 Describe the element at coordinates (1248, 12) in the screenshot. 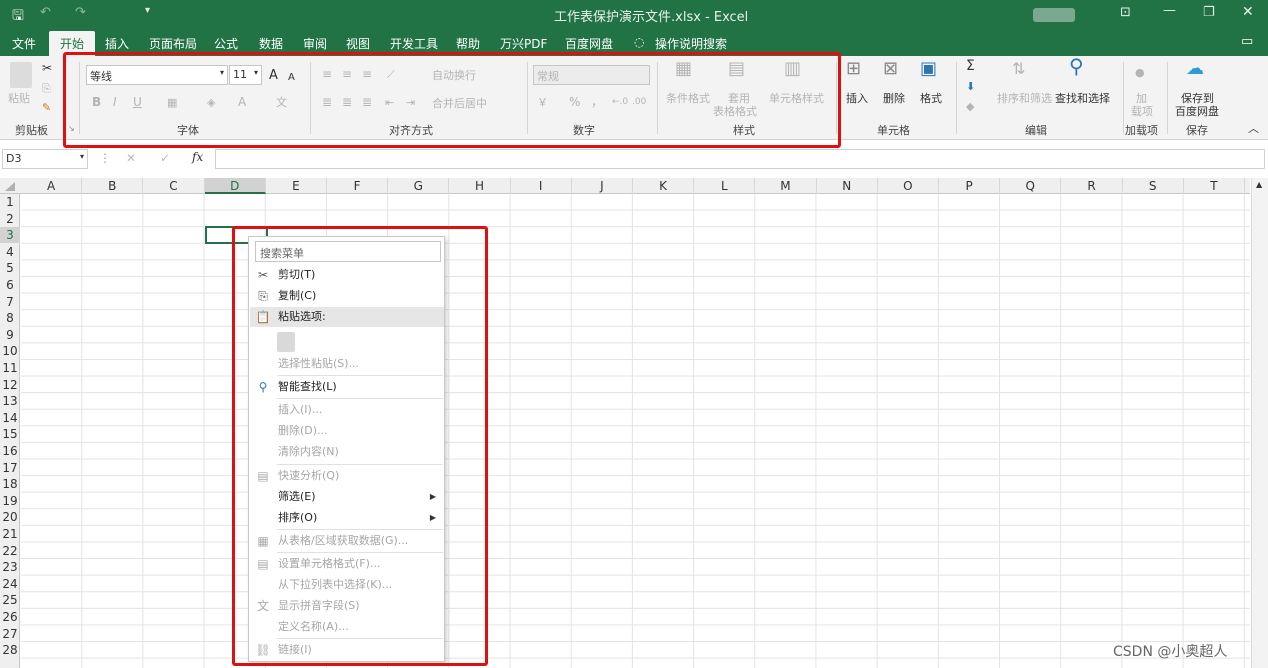

I see `close-icon: ✕` at that location.